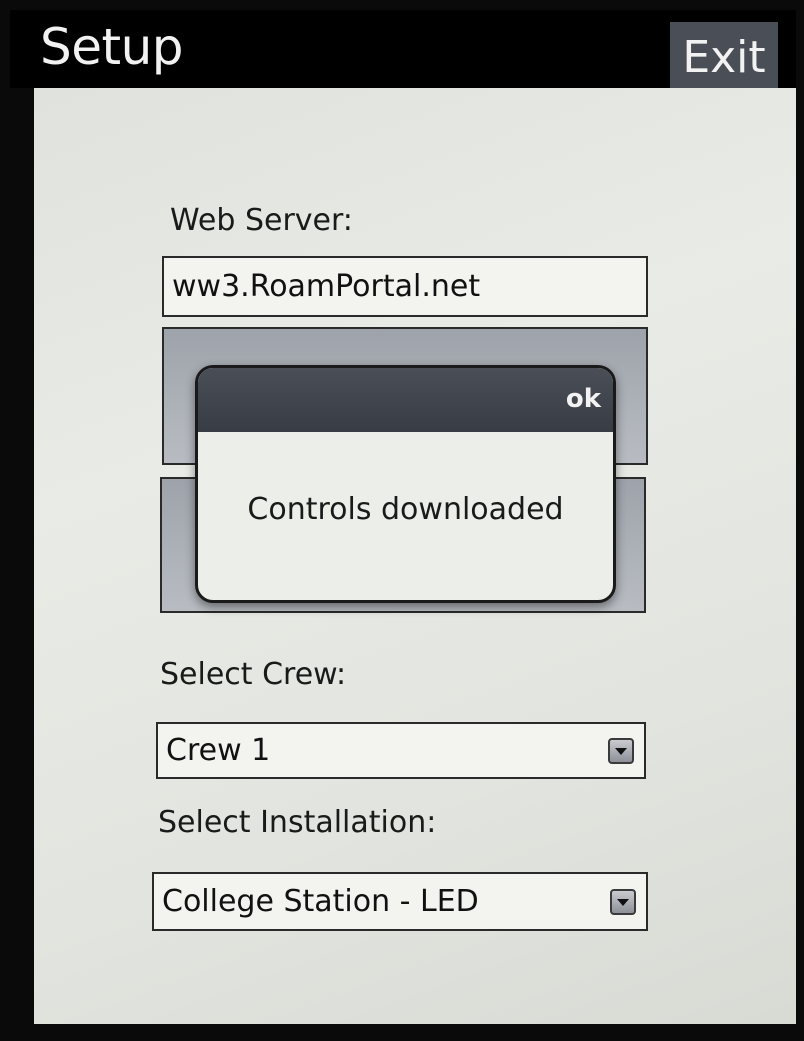  I want to click on select-installation-label: Select Installation:, so click(297, 822).